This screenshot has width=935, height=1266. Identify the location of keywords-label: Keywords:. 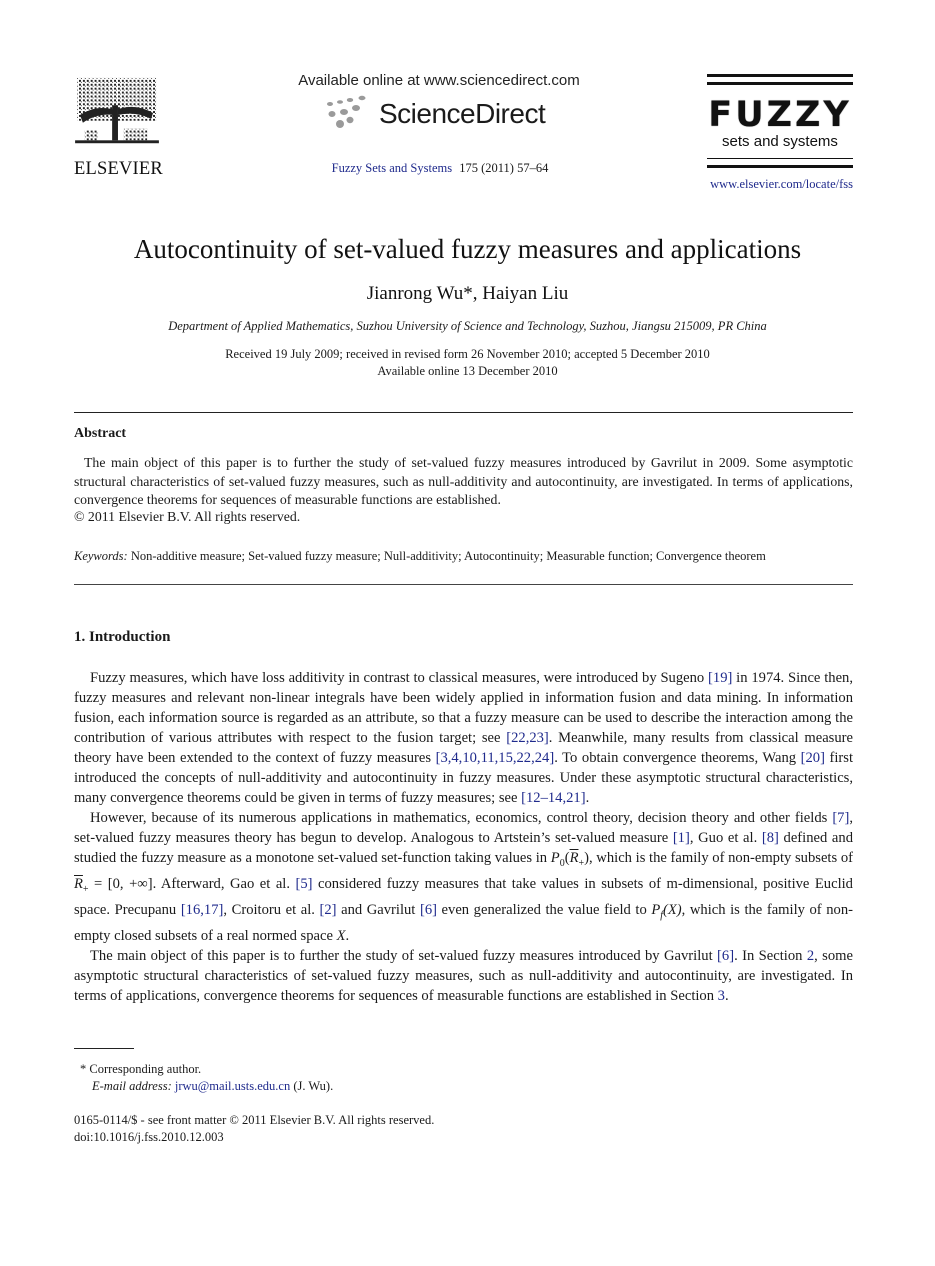
(101, 556).